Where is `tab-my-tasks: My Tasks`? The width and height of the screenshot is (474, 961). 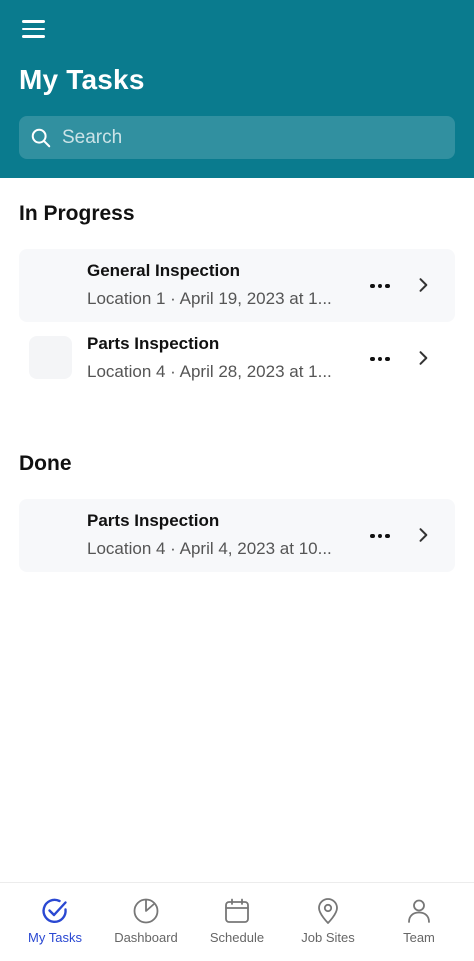 tab-my-tasks: My Tasks is located at coordinates (55, 922).